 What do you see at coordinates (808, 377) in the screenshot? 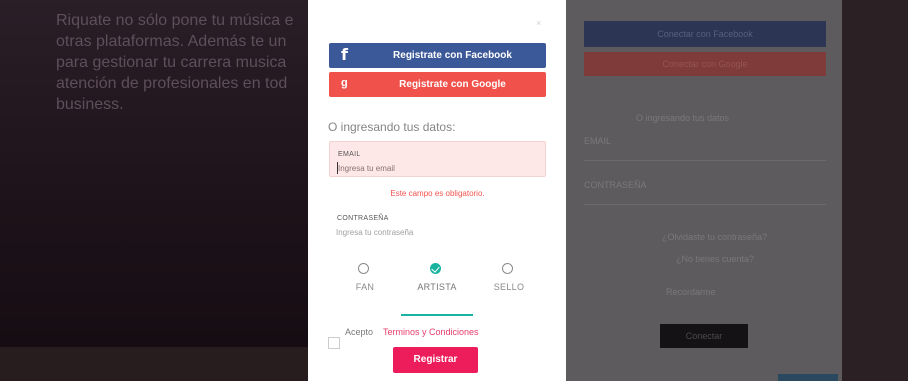
I see `bg-blue-element` at bounding box center [808, 377].